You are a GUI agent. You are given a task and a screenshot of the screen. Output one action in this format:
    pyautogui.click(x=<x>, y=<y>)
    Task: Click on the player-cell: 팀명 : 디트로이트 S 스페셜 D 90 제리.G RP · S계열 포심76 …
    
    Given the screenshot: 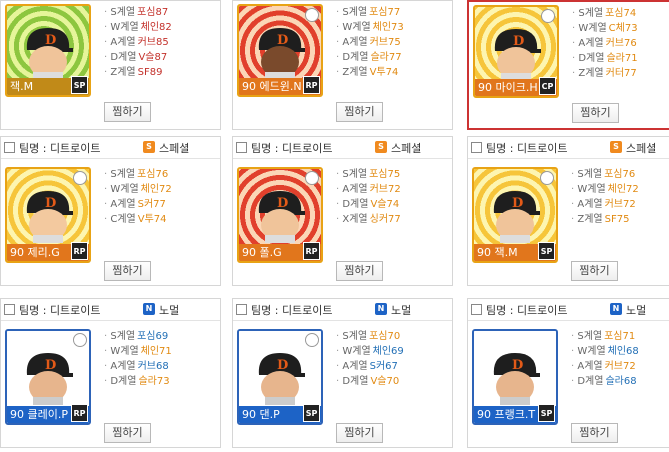 What is the action you would take?
    pyautogui.click(x=110, y=211)
    